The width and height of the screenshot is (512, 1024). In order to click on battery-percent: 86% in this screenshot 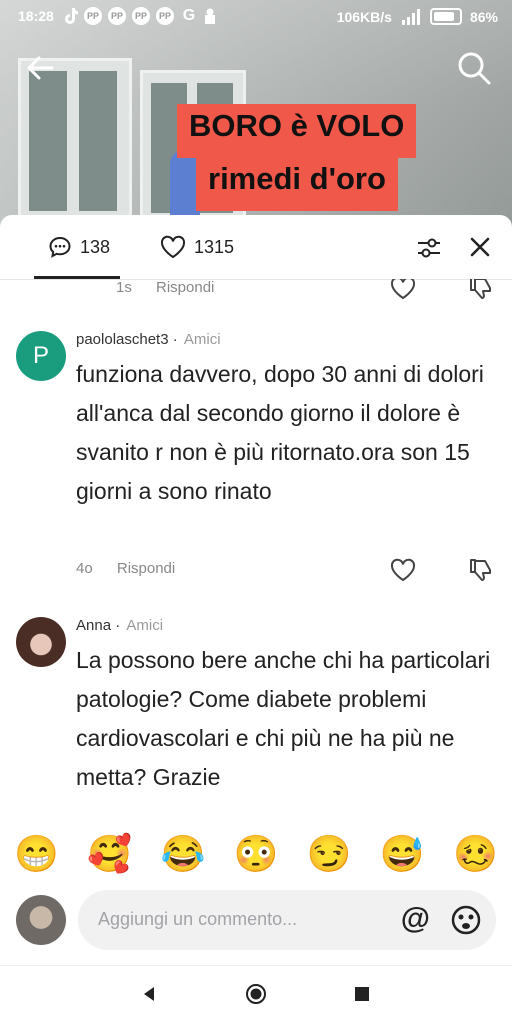, I will do `click(483, 16)`.